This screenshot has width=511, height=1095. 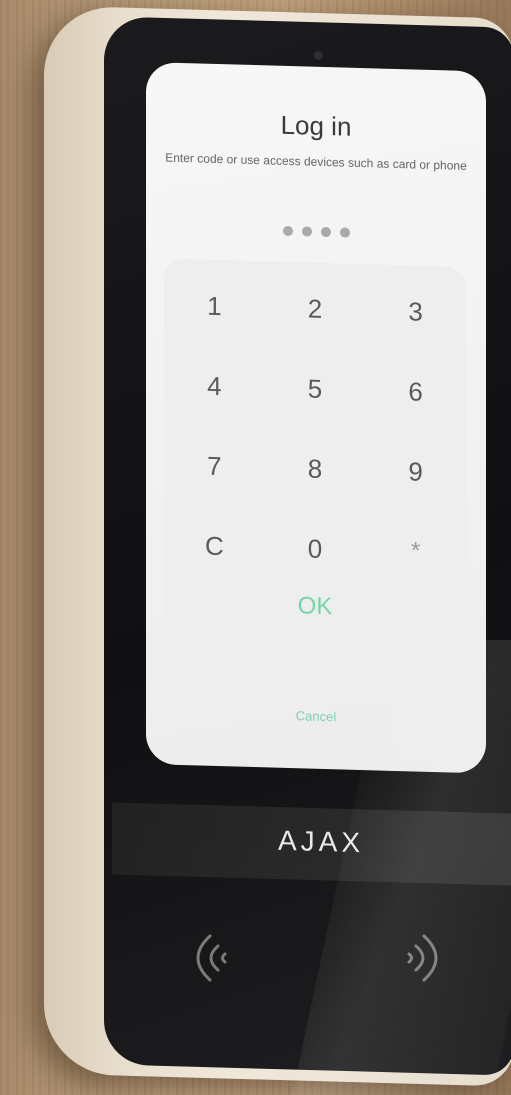 I want to click on ok-button: OK, so click(x=315, y=607).